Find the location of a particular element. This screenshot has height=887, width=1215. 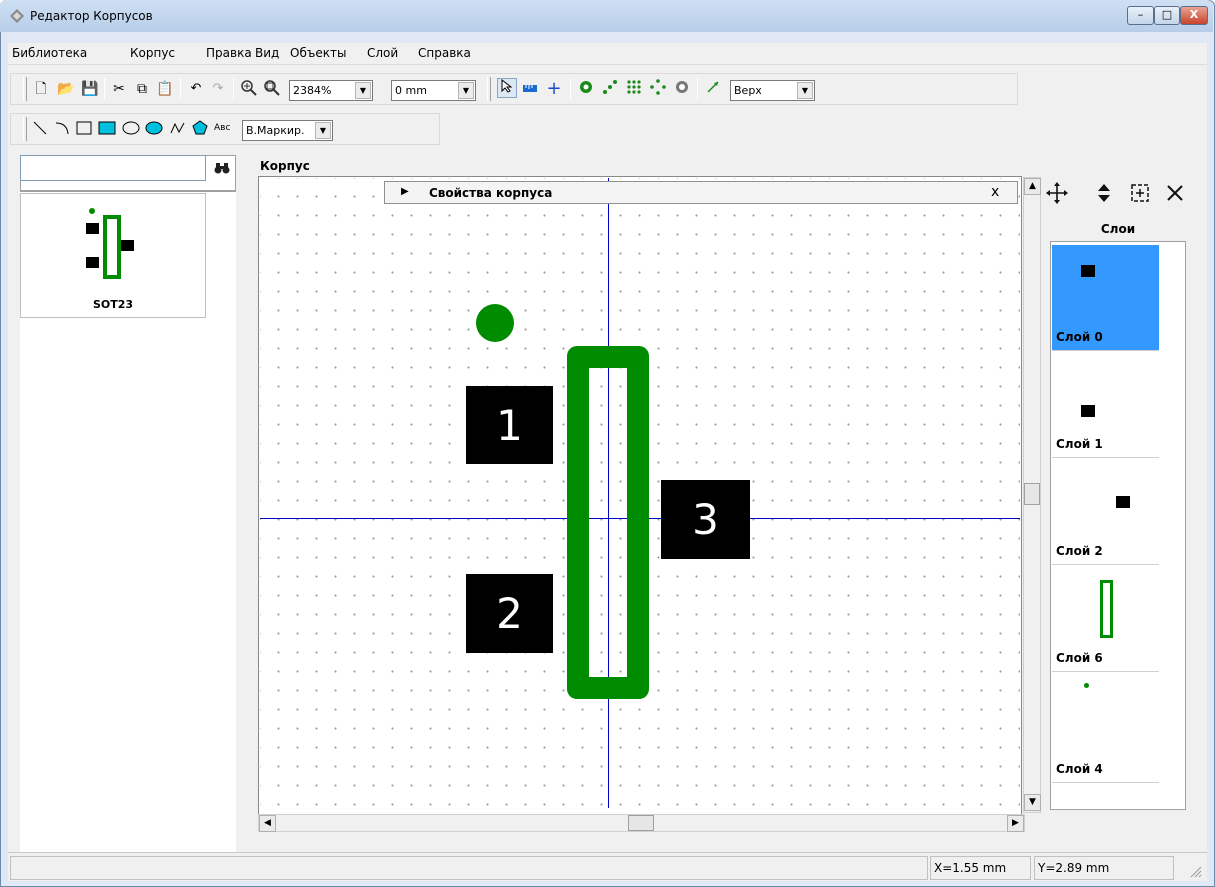

menu-library: Библиотека is located at coordinates (49, 53).